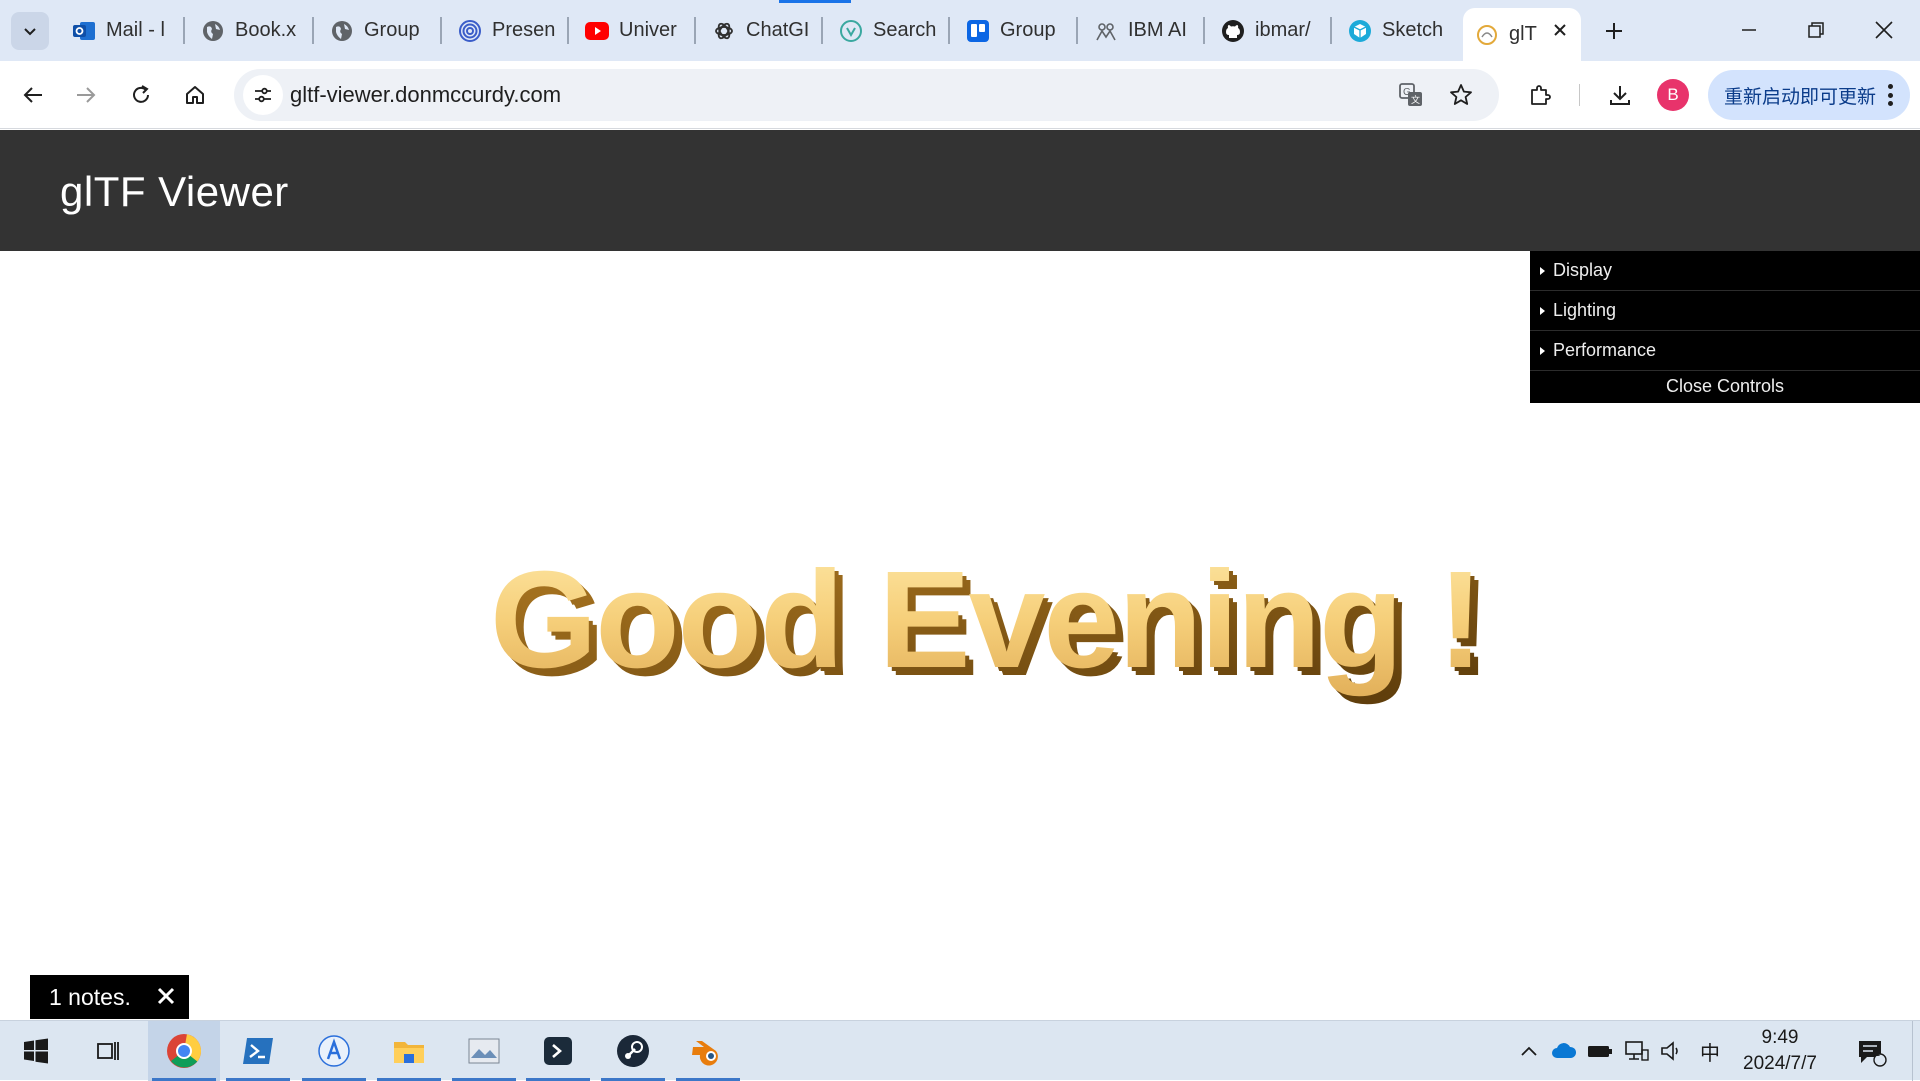  I want to click on home-icon, so click(195, 95).